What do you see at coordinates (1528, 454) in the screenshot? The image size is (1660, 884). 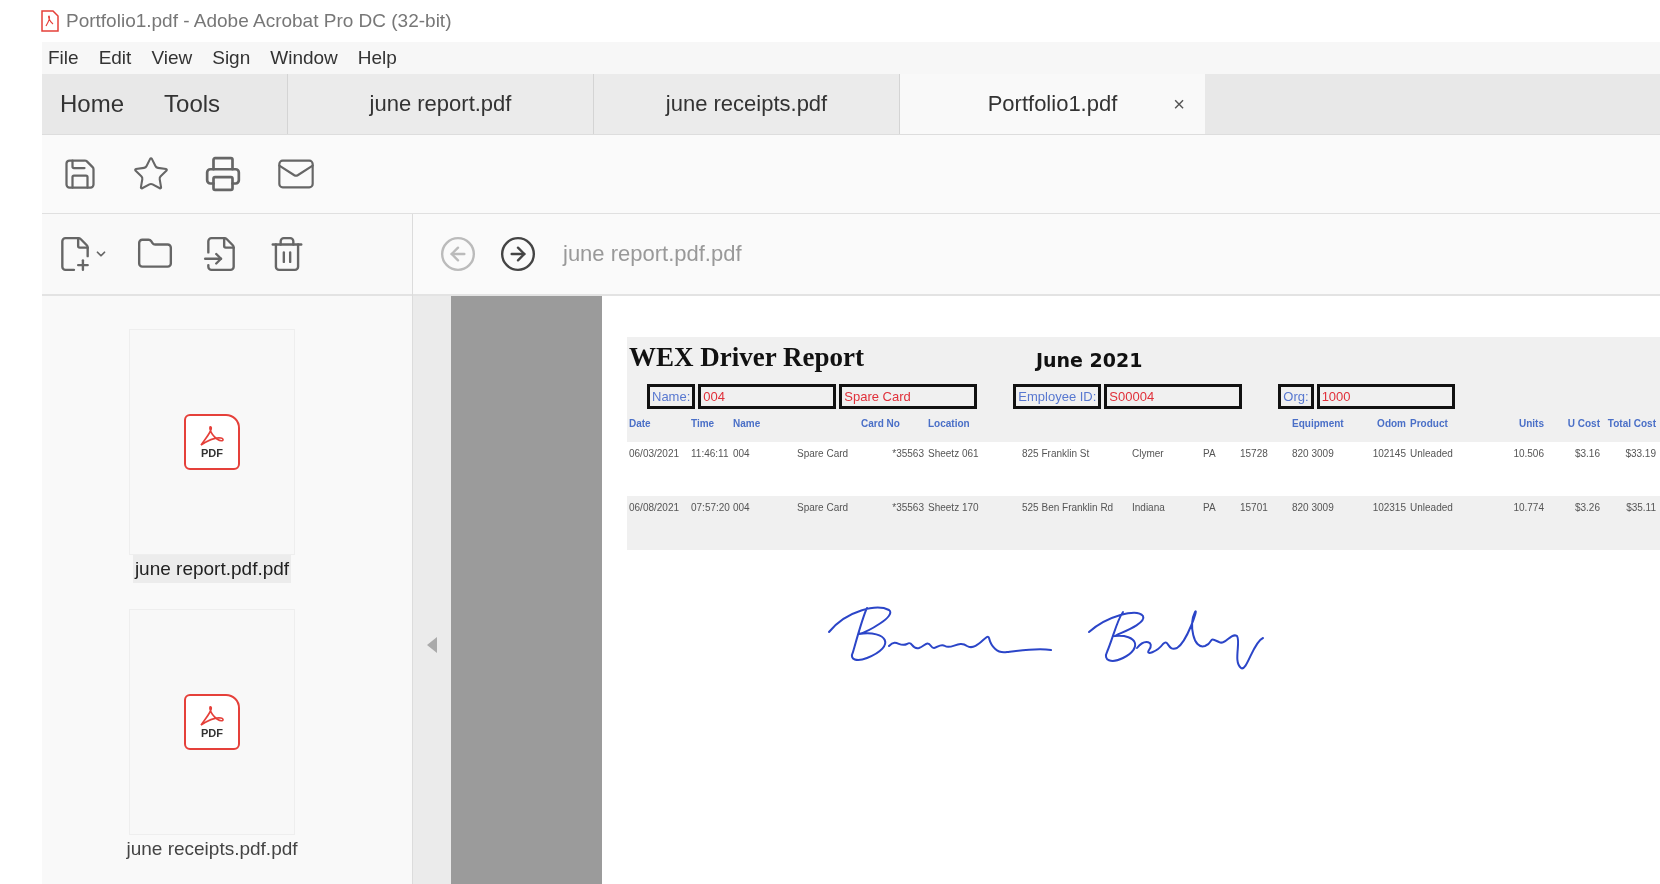 I see `table-cell-text: 10.506` at bounding box center [1528, 454].